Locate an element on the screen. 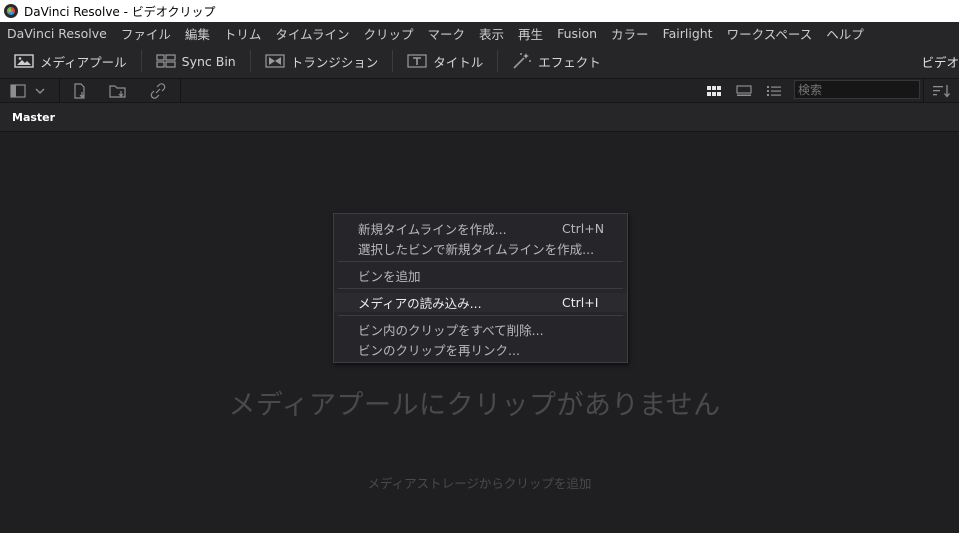  import-media-icon is located at coordinates (79, 90).